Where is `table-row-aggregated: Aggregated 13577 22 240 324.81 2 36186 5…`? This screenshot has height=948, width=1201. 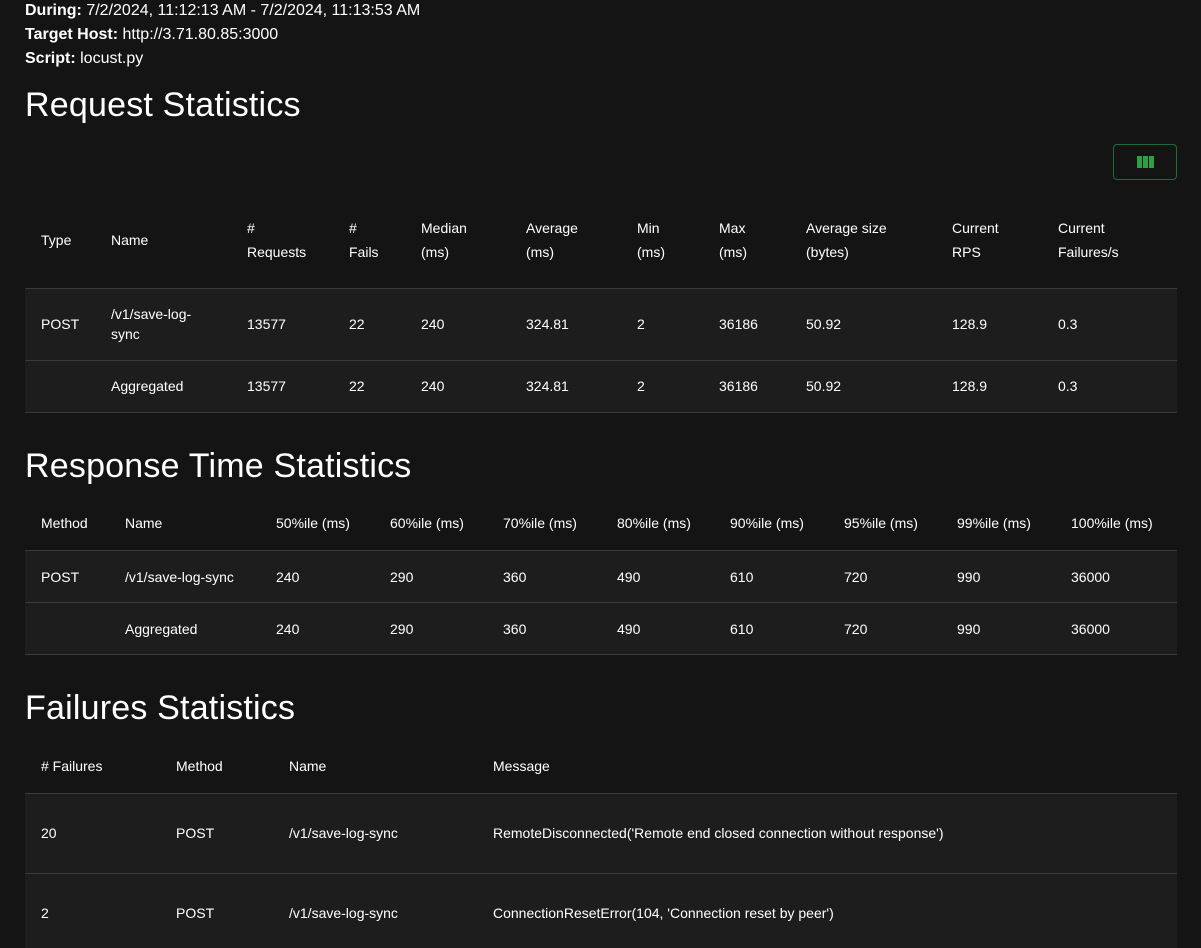
table-row-aggregated: Aggregated 13577 22 240 324.81 2 36186 5… is located at coordinates (601, 386).